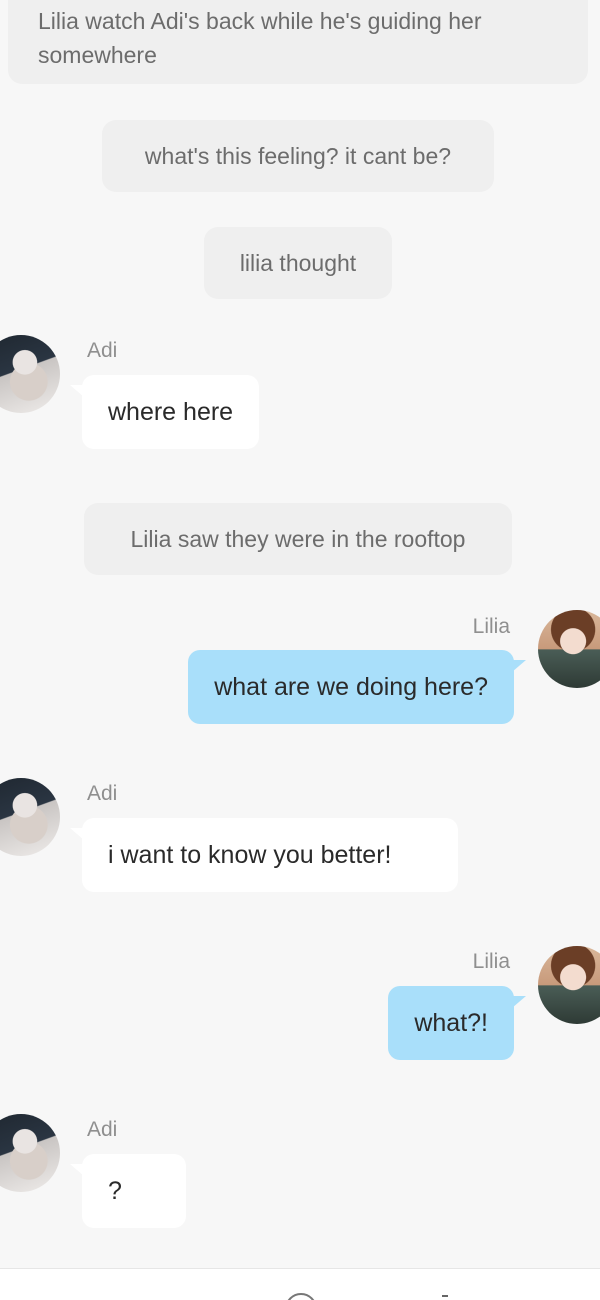 Image resolution: width=600 pixels, height=1300 pixels. What do you see at coordinates (264, 855) in the screenshot?
I see `adi-message-bubble: i want to know you better!` at bounding box center [264, 855].